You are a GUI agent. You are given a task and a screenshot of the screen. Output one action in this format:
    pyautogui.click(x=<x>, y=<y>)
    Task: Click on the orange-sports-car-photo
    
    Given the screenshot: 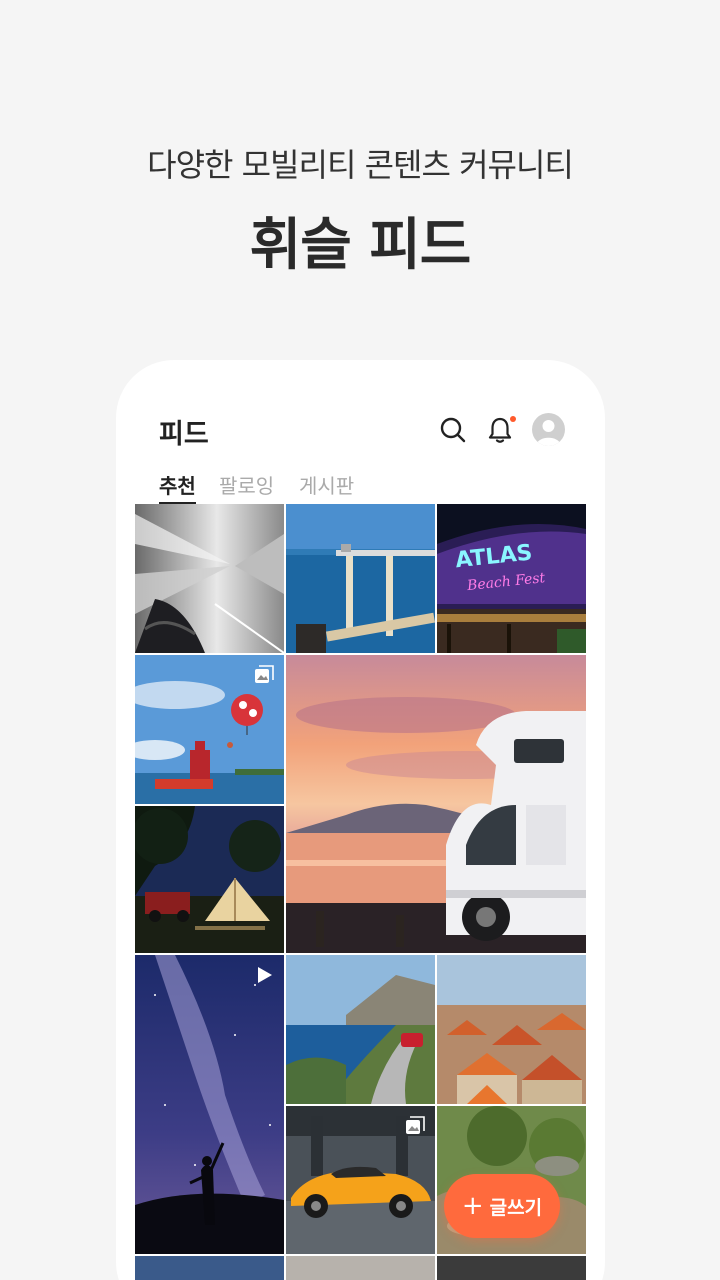 What is the action you would take?
    pyautogui.click(x=360, y=1180)
    